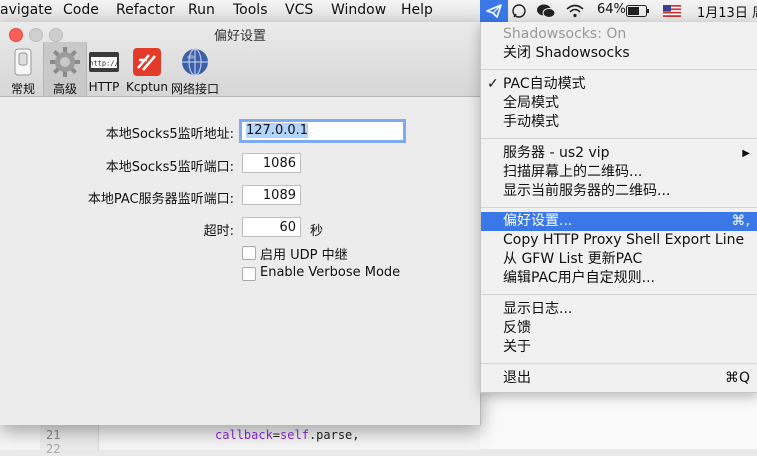 The height and width of the screenshot is (456, 757). What do you see at coordinates (358, 10) in the screenshot?
I see `menu-window: Window` at bounding box center [358, 10].